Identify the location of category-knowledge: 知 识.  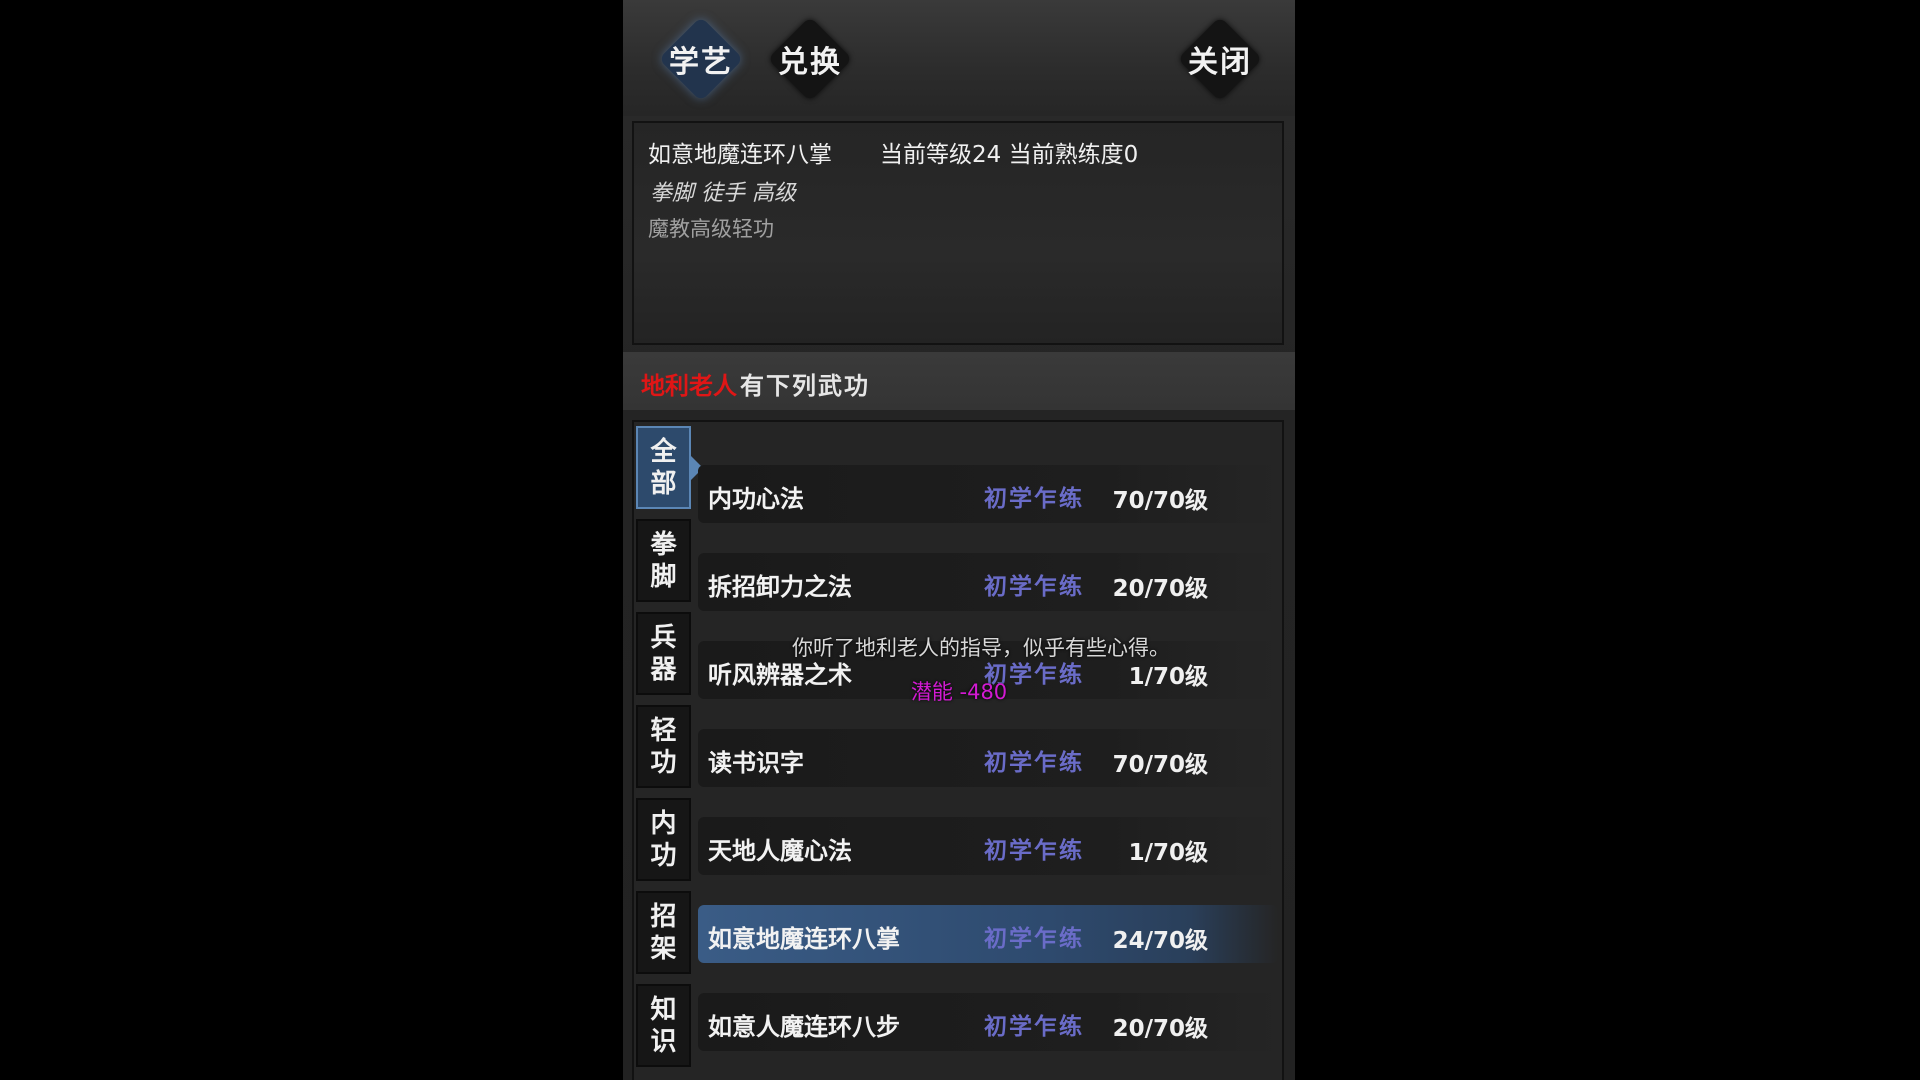
(663, 1025).